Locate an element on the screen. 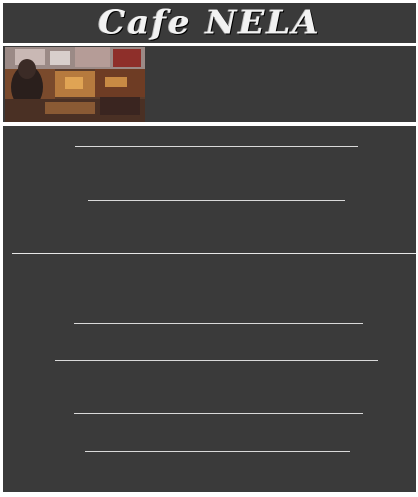  site-logo: Cafe NELA is located at coordinates (209, 23).